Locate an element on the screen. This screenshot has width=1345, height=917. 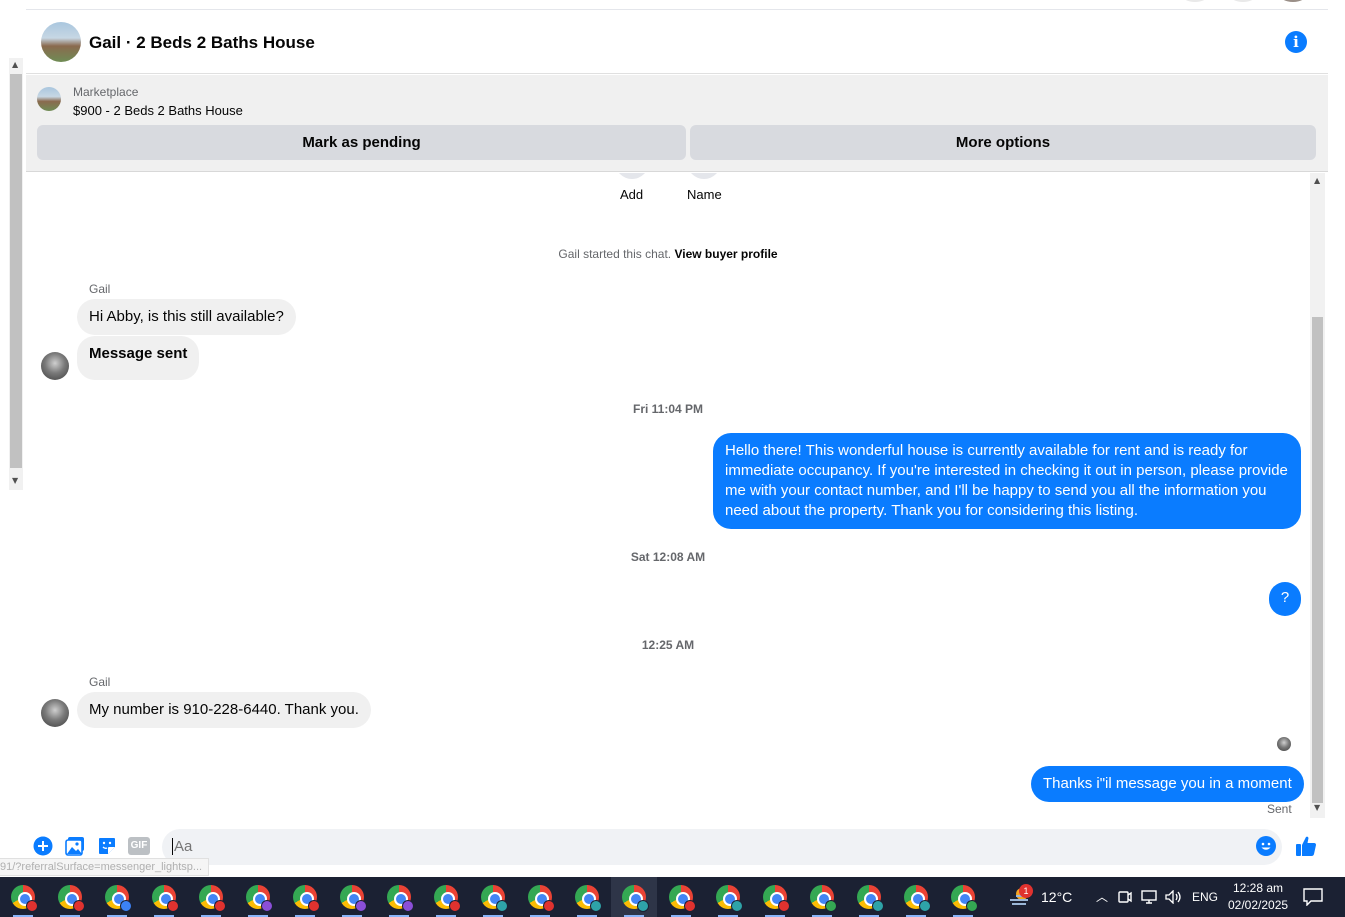
add-action-label: Add is located at coordinates (631, 194).